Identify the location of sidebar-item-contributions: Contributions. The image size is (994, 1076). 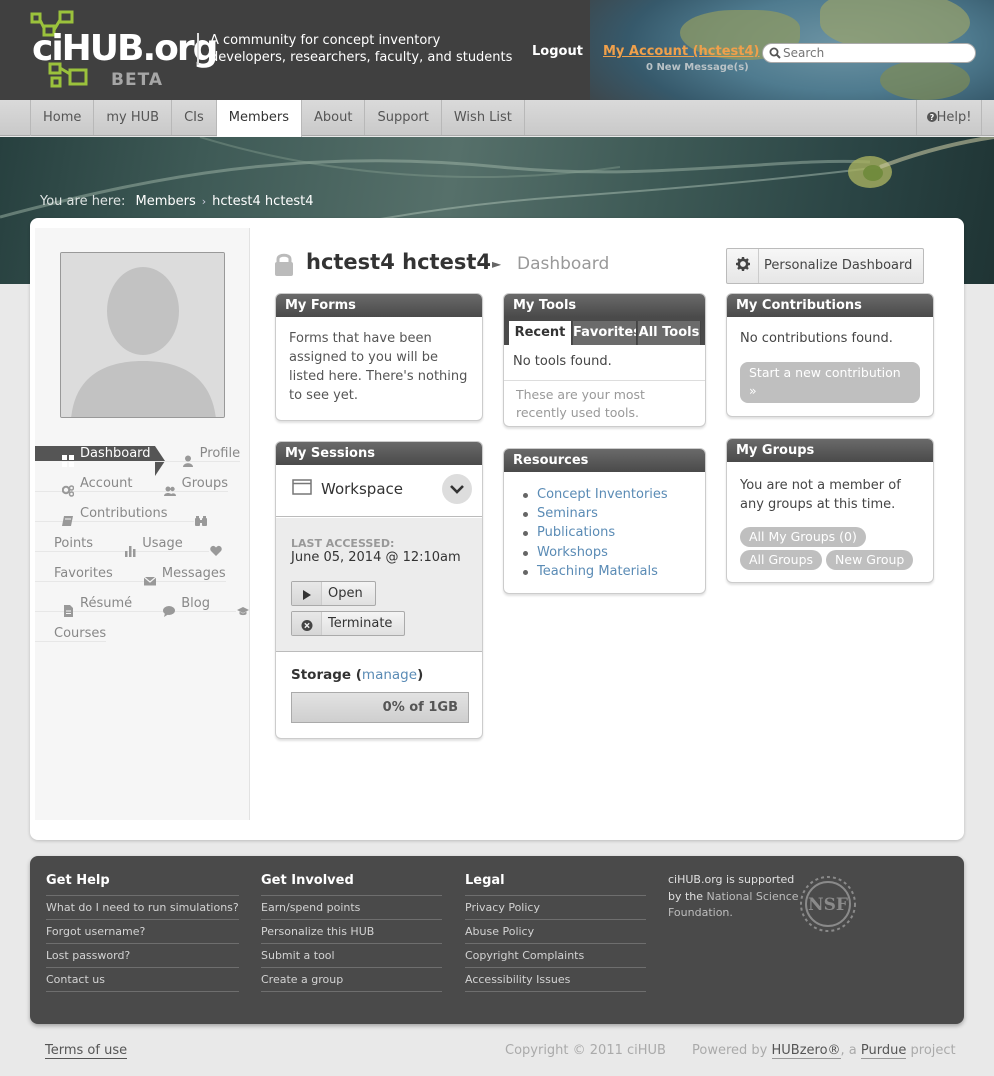
(101, 516).